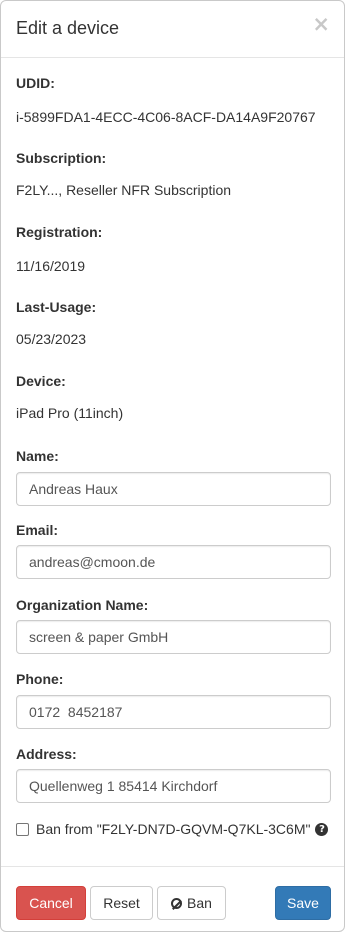 The height and width of the screenshot is (932, 345). I want to click on ban-option-row: Ban from "F2LY-DN7D-GQVM-Q7KL-3C6M" ?, so click(176, 829).